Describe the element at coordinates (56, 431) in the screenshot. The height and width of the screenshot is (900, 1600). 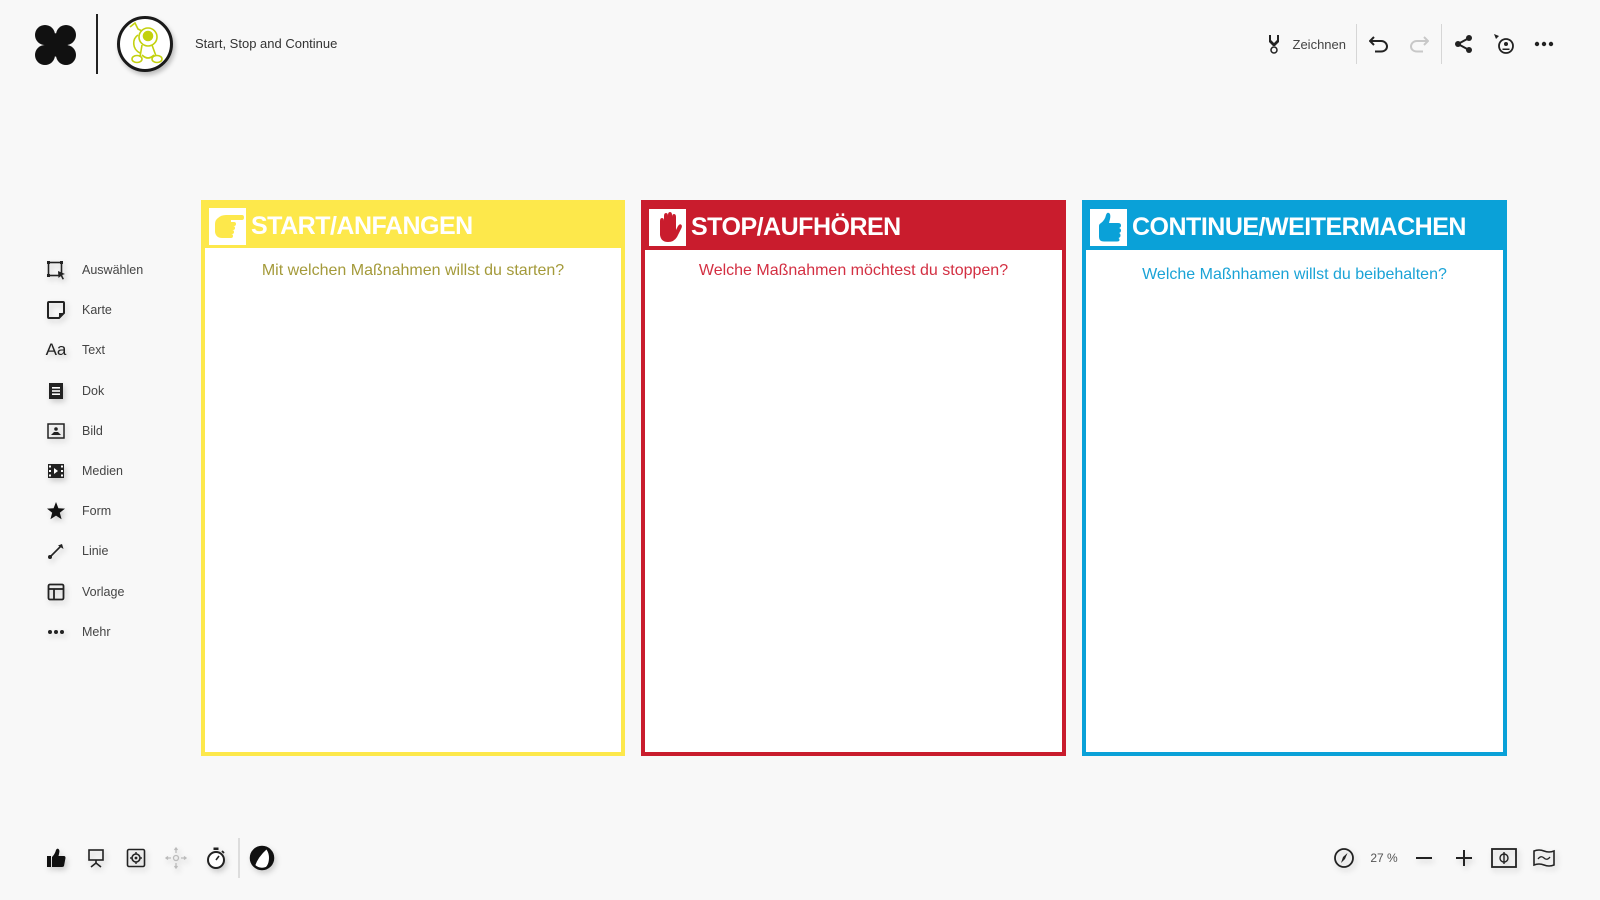
I see `image-icon` at that location.